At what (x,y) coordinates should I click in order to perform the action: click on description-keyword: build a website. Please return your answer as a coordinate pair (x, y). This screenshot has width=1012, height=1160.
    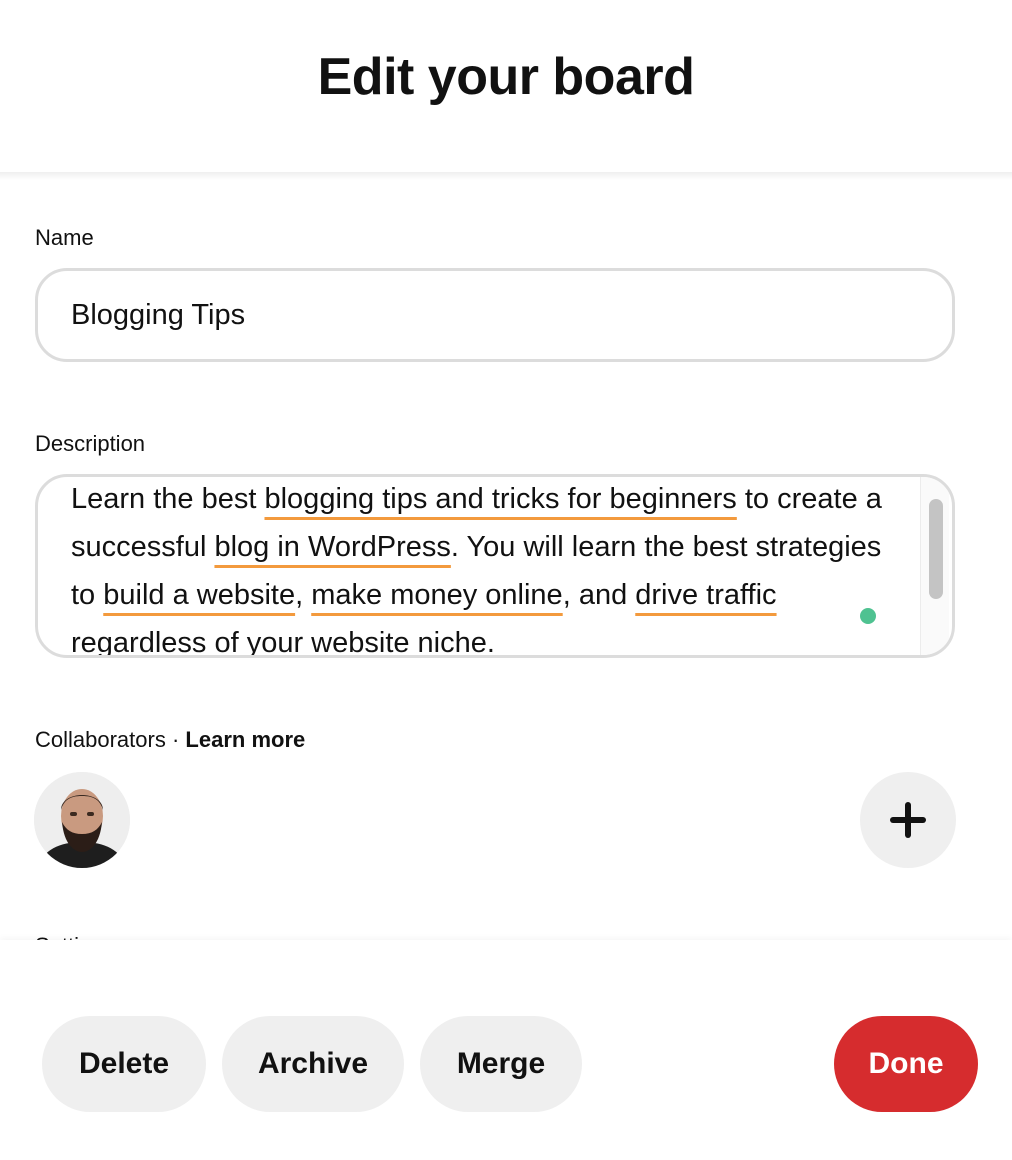
    Looking at the image, I should click on (199, 595).